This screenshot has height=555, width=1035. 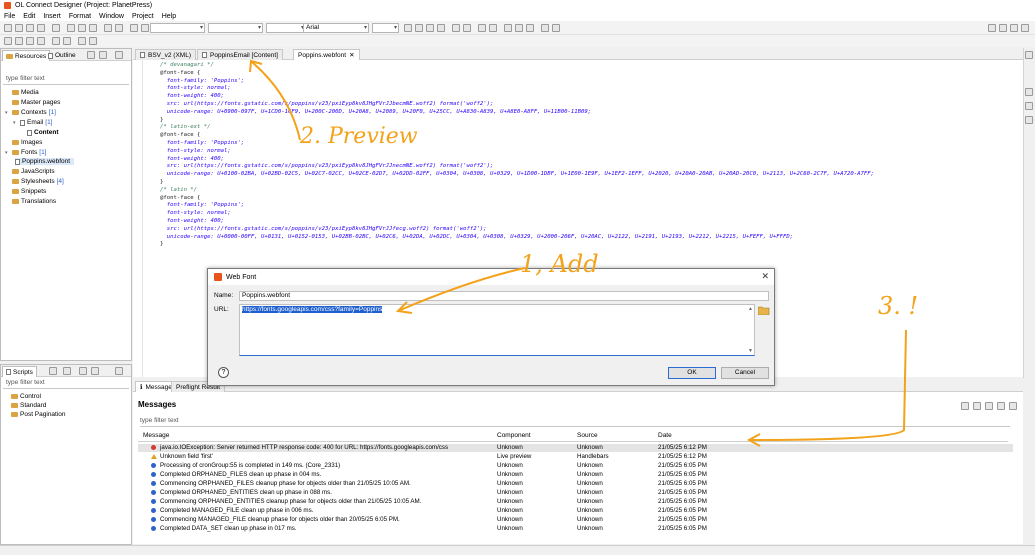 I want to click on move-down-icon, so click(x=95, y=371).